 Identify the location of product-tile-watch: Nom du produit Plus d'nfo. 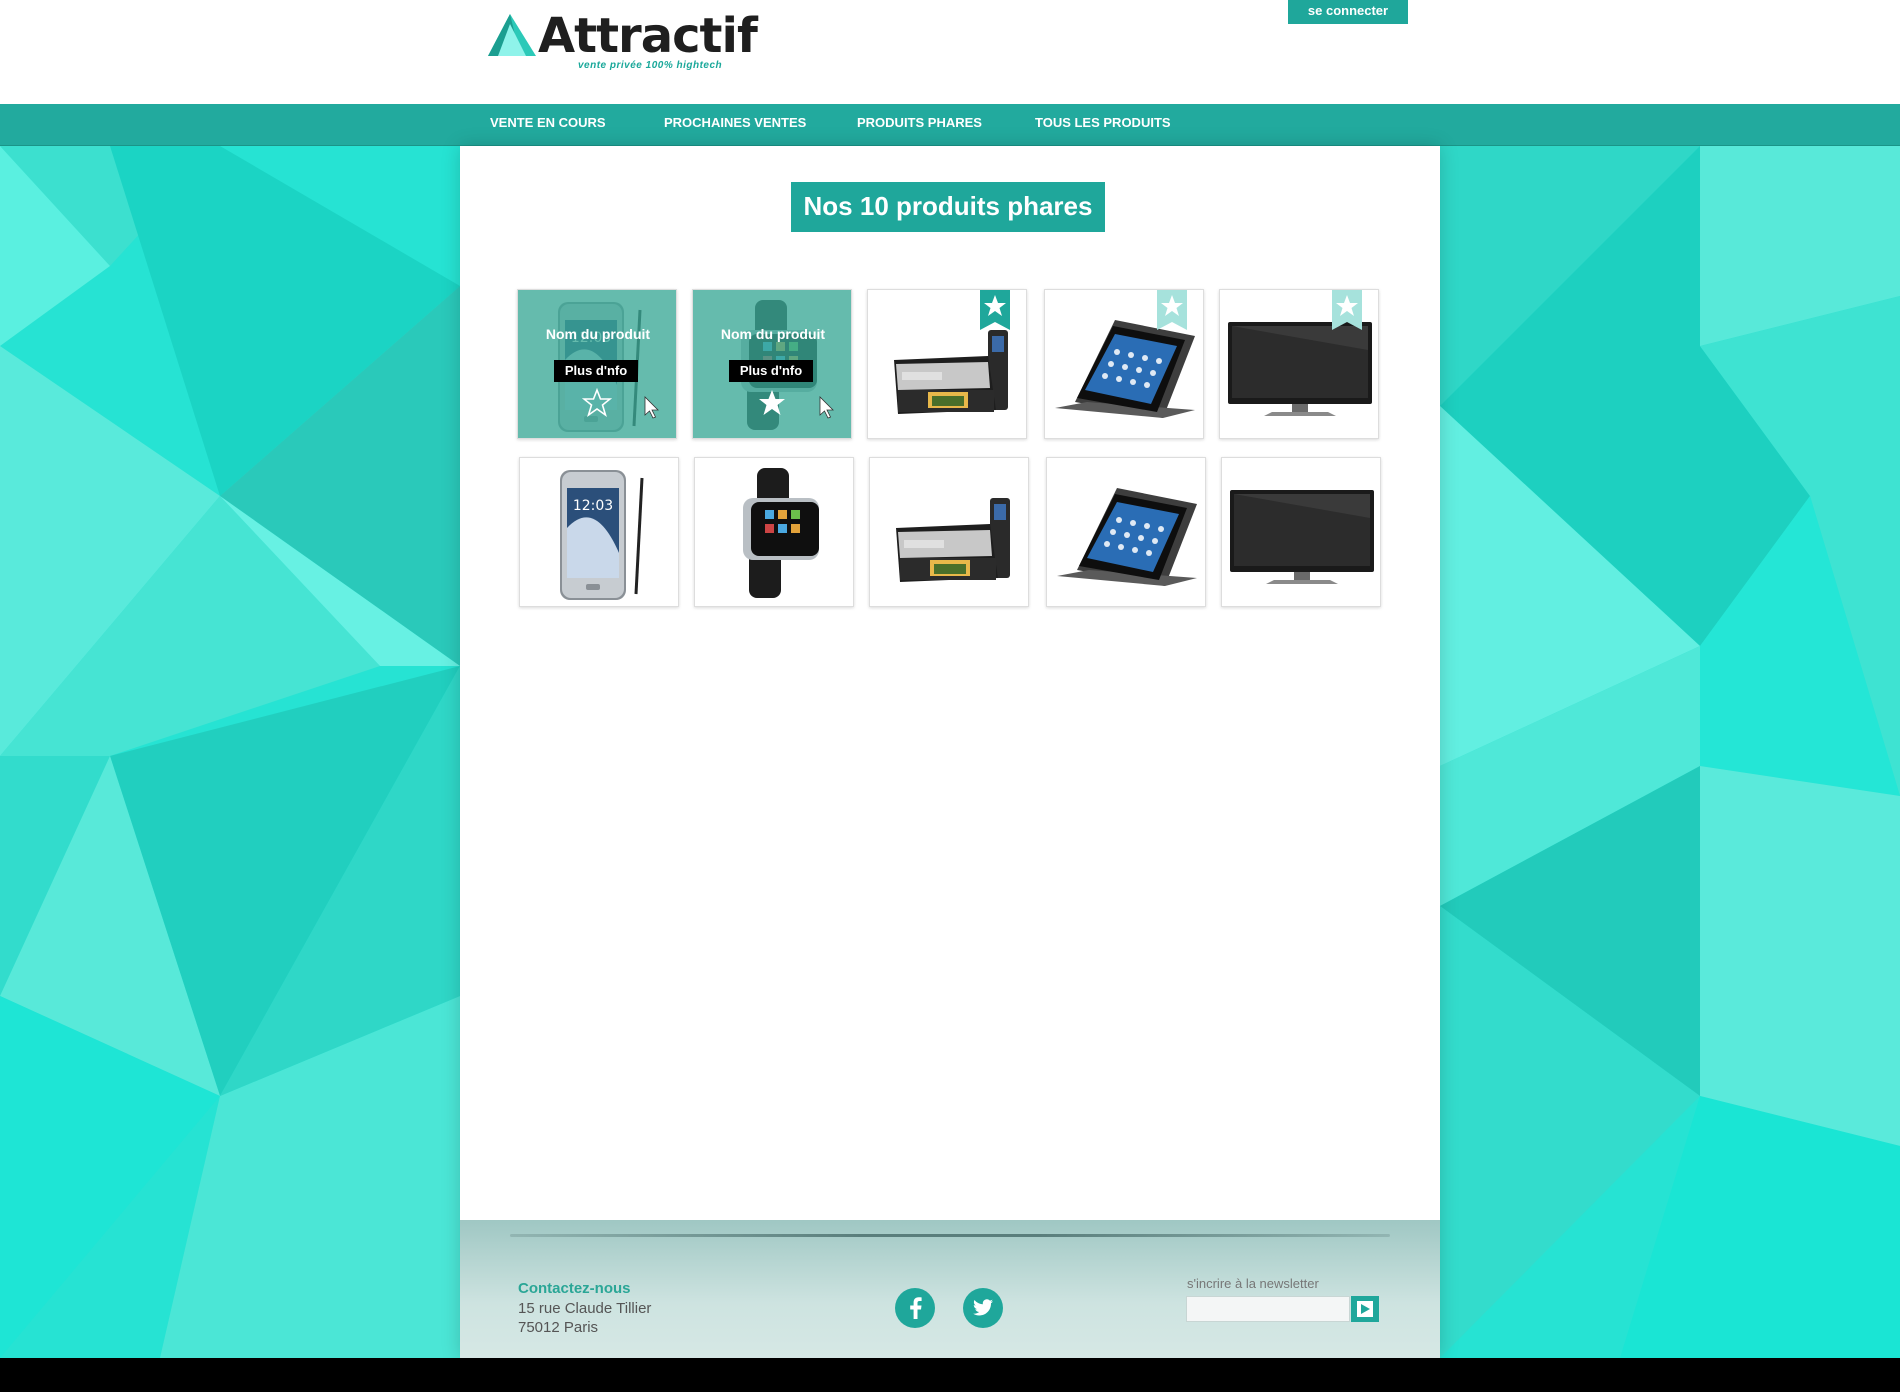
(772, 364).